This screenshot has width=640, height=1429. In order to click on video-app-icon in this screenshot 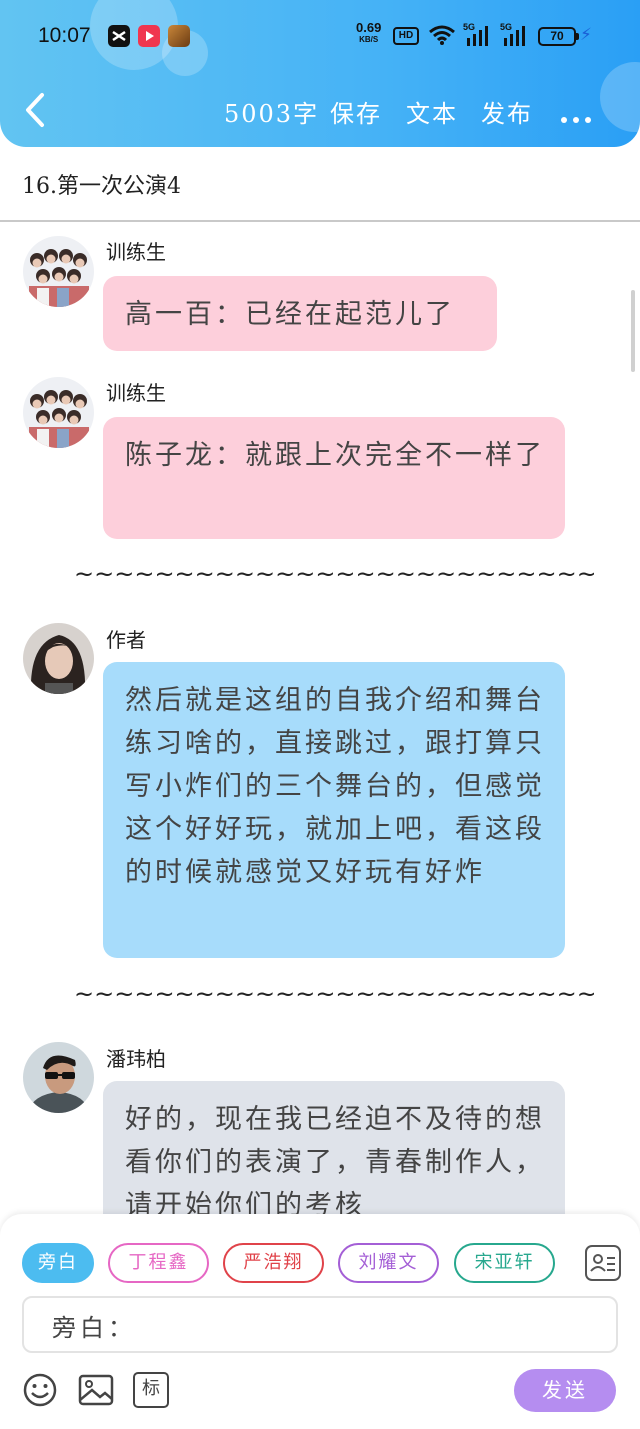, I will do `click(149, 36)`.